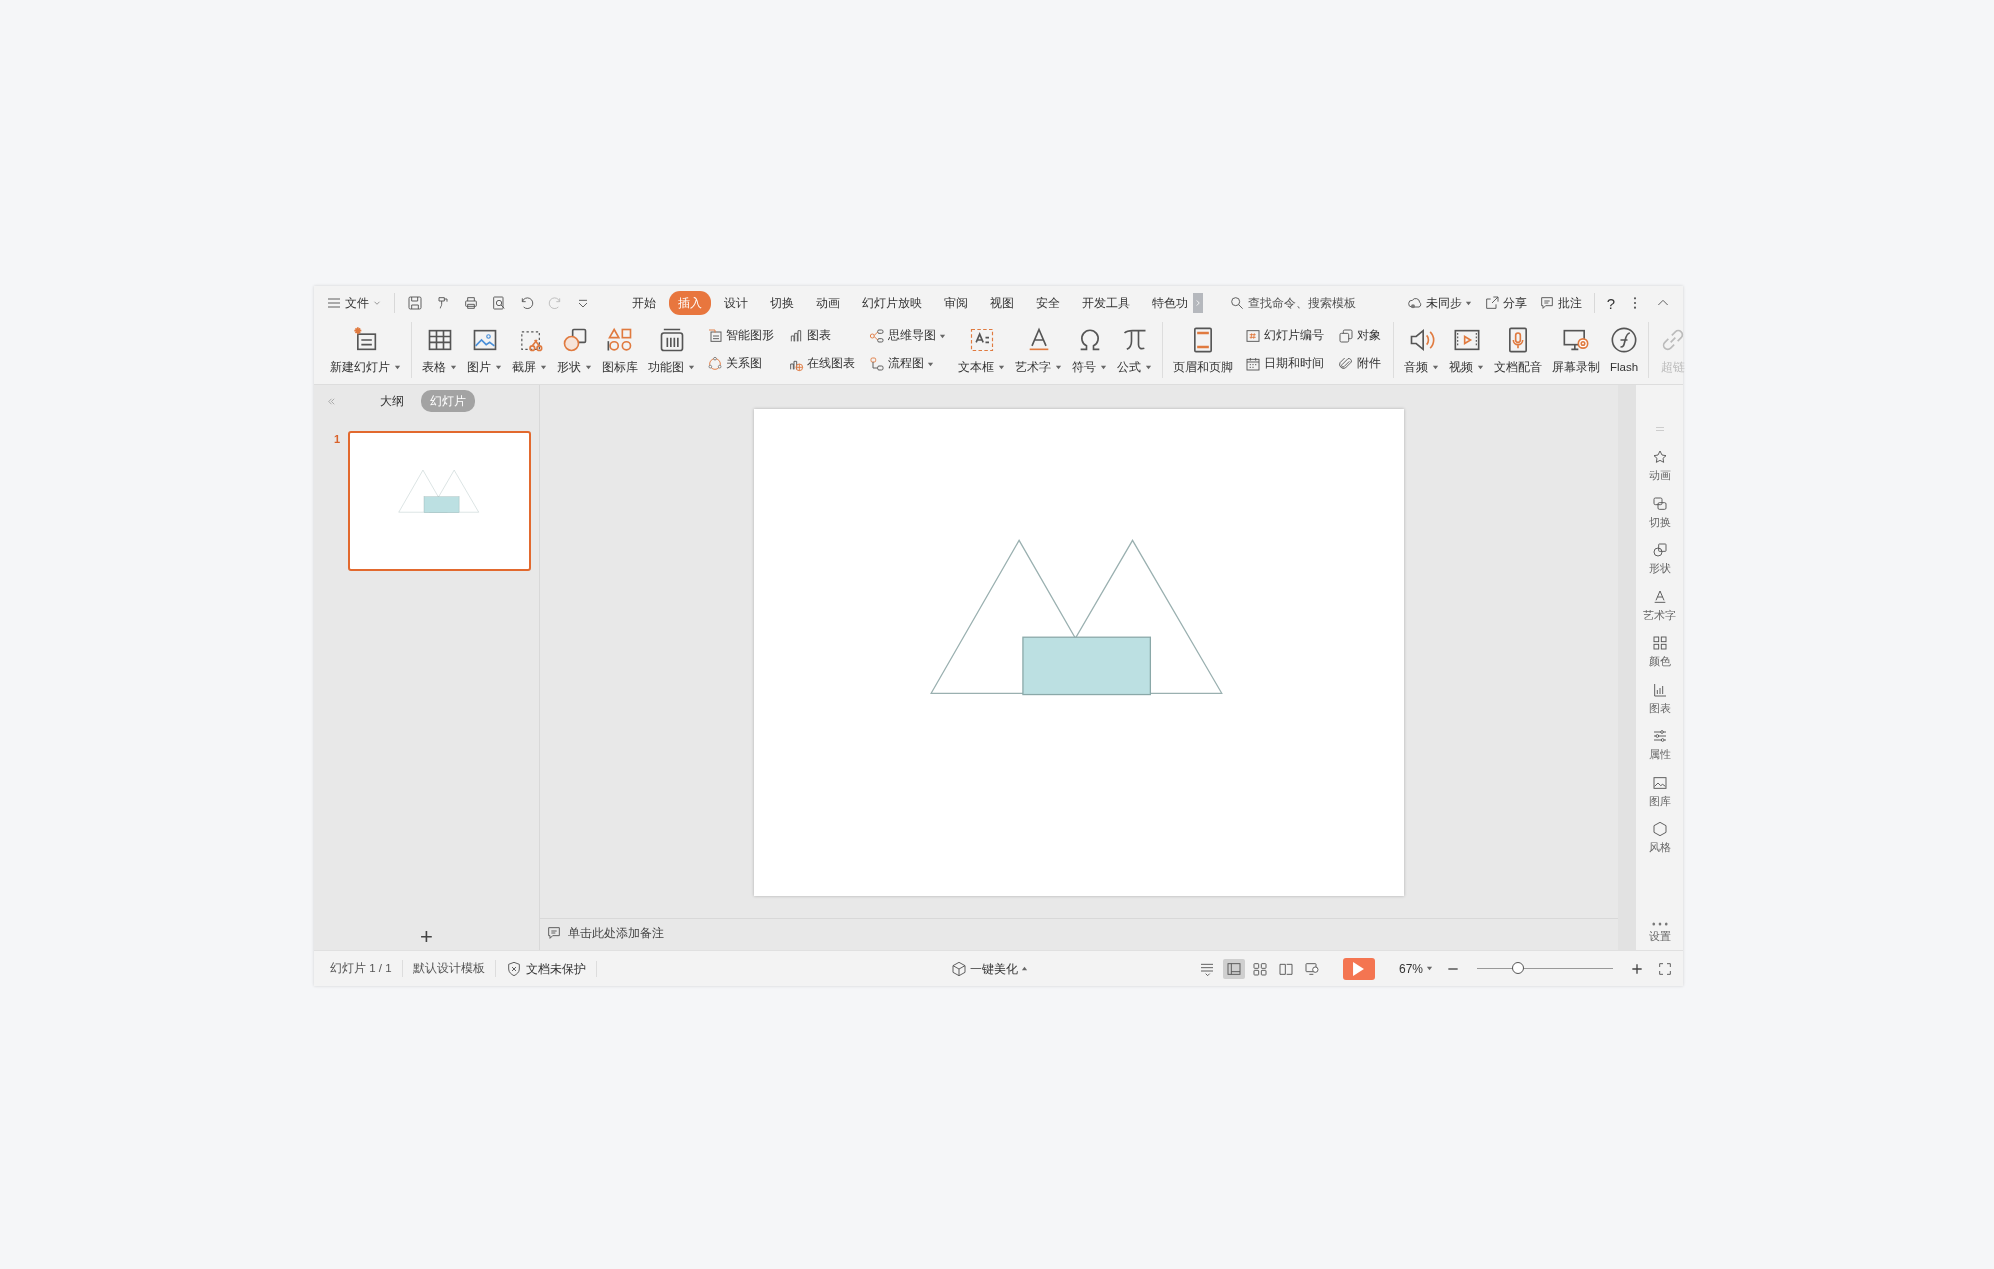  What do you see at coordinates (1659, 457) in the screenshot?
I see `star-icon` at bounding box center [1659, 457].